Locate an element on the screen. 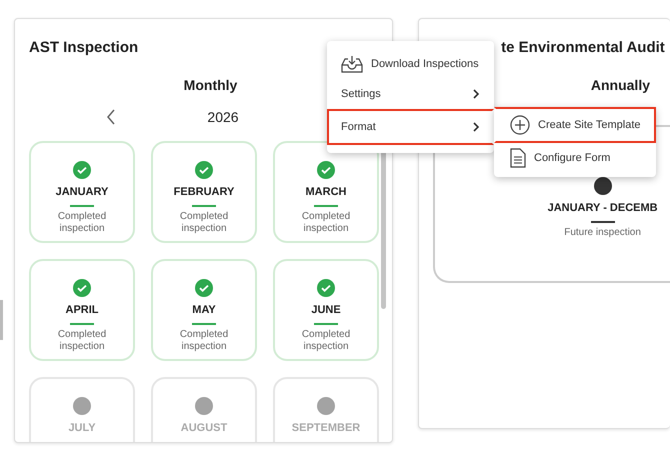 This screenshot has height=449, width=670. menu-item: Download Inspections is located at coordinates (410, 64).